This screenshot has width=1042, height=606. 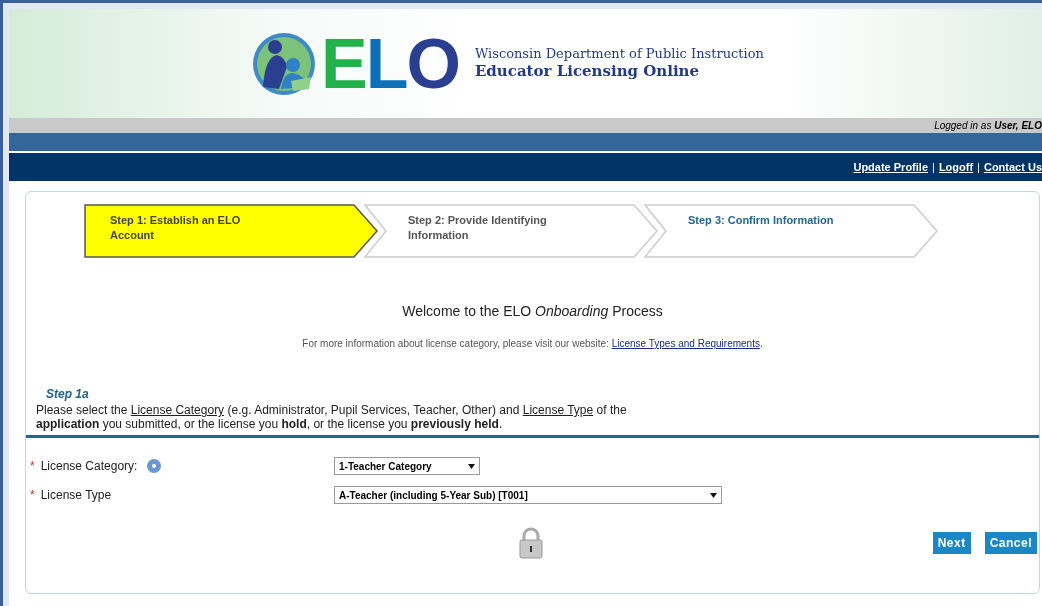 What do you see at coordinates (390, 63) in the screenshot?
I see `logo-text: ELO` at bounding box center [390, 63].